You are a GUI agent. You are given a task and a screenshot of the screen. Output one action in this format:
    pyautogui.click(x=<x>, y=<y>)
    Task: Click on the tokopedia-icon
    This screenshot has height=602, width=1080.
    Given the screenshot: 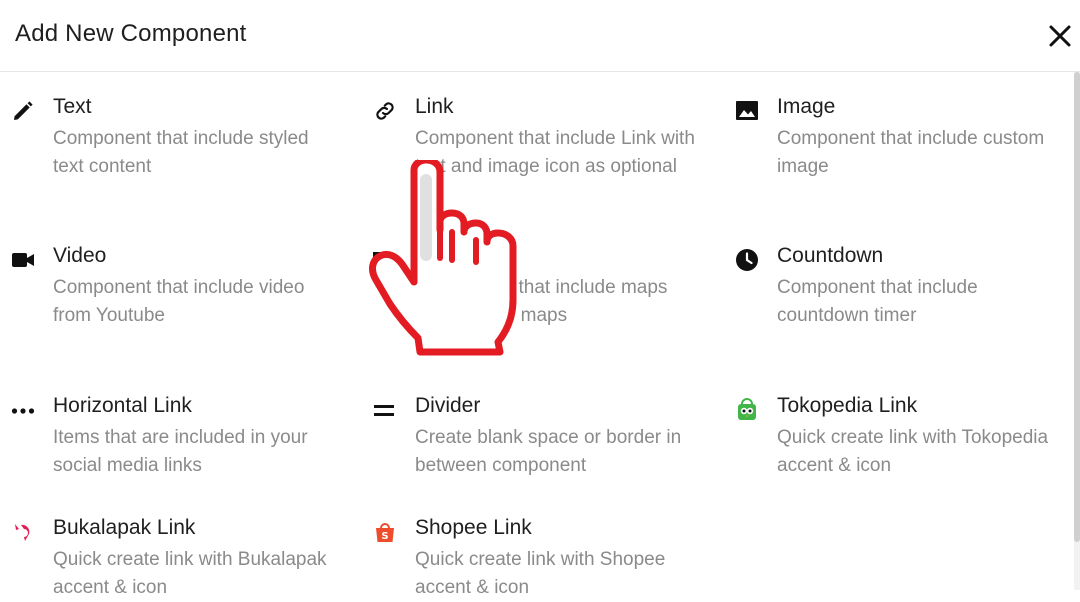 What is the action you would take?
    pyautogui.click(x=747, y=410)
    